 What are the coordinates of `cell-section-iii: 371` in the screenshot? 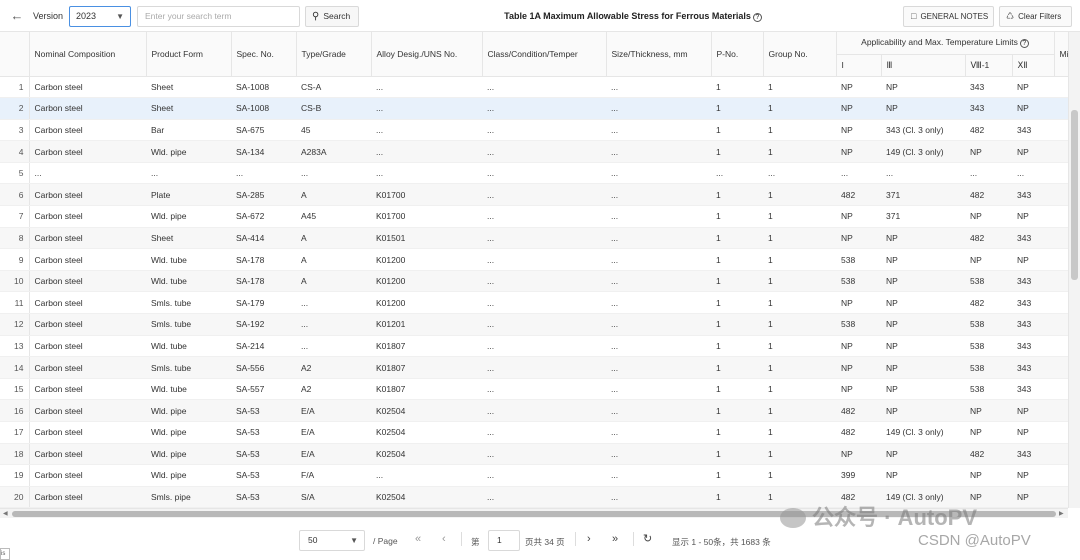 It's located at (923, 195).